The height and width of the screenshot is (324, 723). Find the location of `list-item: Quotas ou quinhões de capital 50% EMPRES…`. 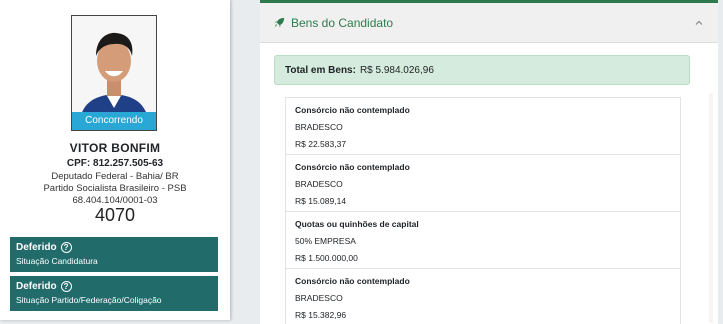

list-item: Quotas ou quinhões de capital 50% EMPRES… is located at coordinates (483, 240).